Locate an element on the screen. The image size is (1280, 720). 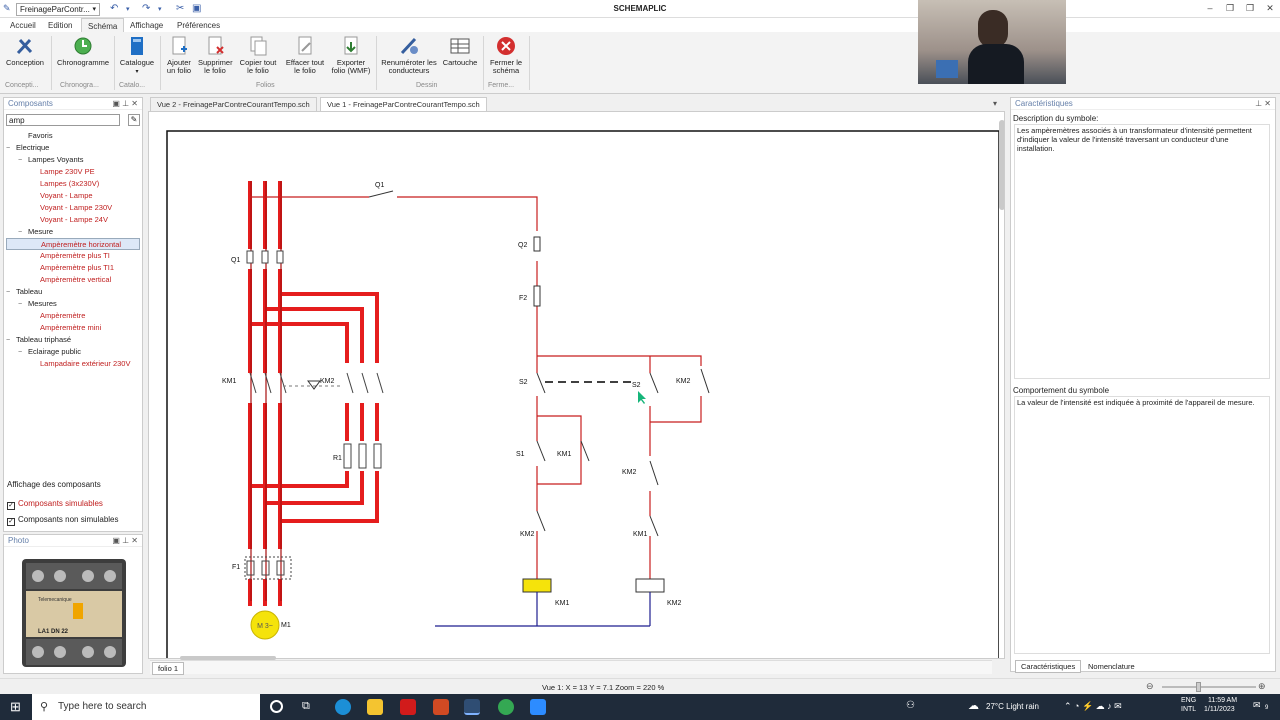
tree-item: − Tableau is located at coordinates (73, 292).